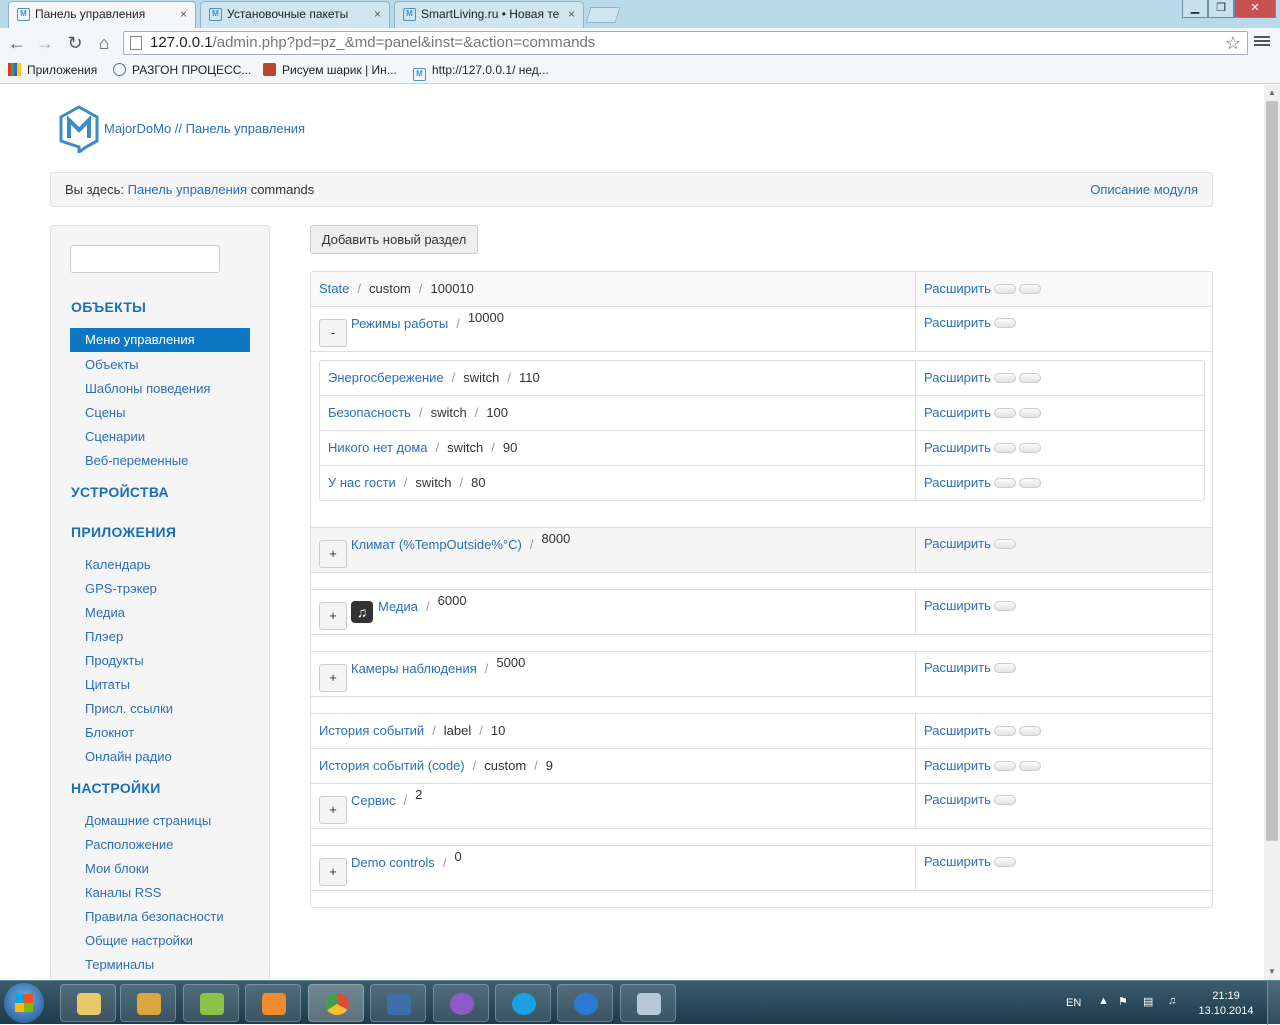 The height and width of the screenshot is (1025, 1280). Describe the element at coordinates (147, 388) in the screenshot. I see `sidebar-item-patterns: Шаблоны поведения` at that location.